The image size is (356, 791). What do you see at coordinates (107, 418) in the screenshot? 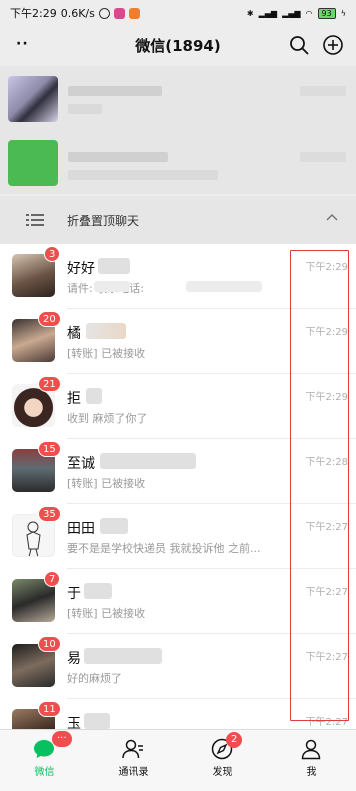
I see `chat-last-message: 收到 麻烦了你了` at bounding box center [107, 418].